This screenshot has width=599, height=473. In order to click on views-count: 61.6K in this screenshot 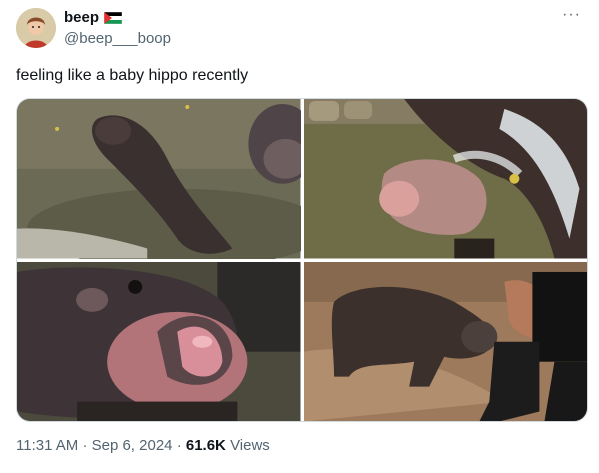, I will do `click(205, 445)`.